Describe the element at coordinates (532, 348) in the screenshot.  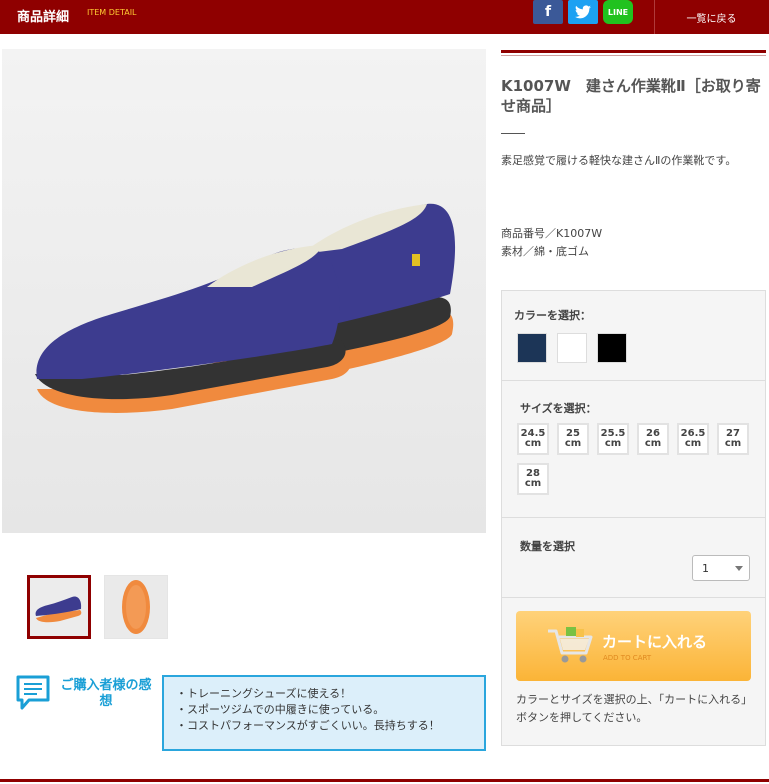
I see `color-swatch-navy` at that location.